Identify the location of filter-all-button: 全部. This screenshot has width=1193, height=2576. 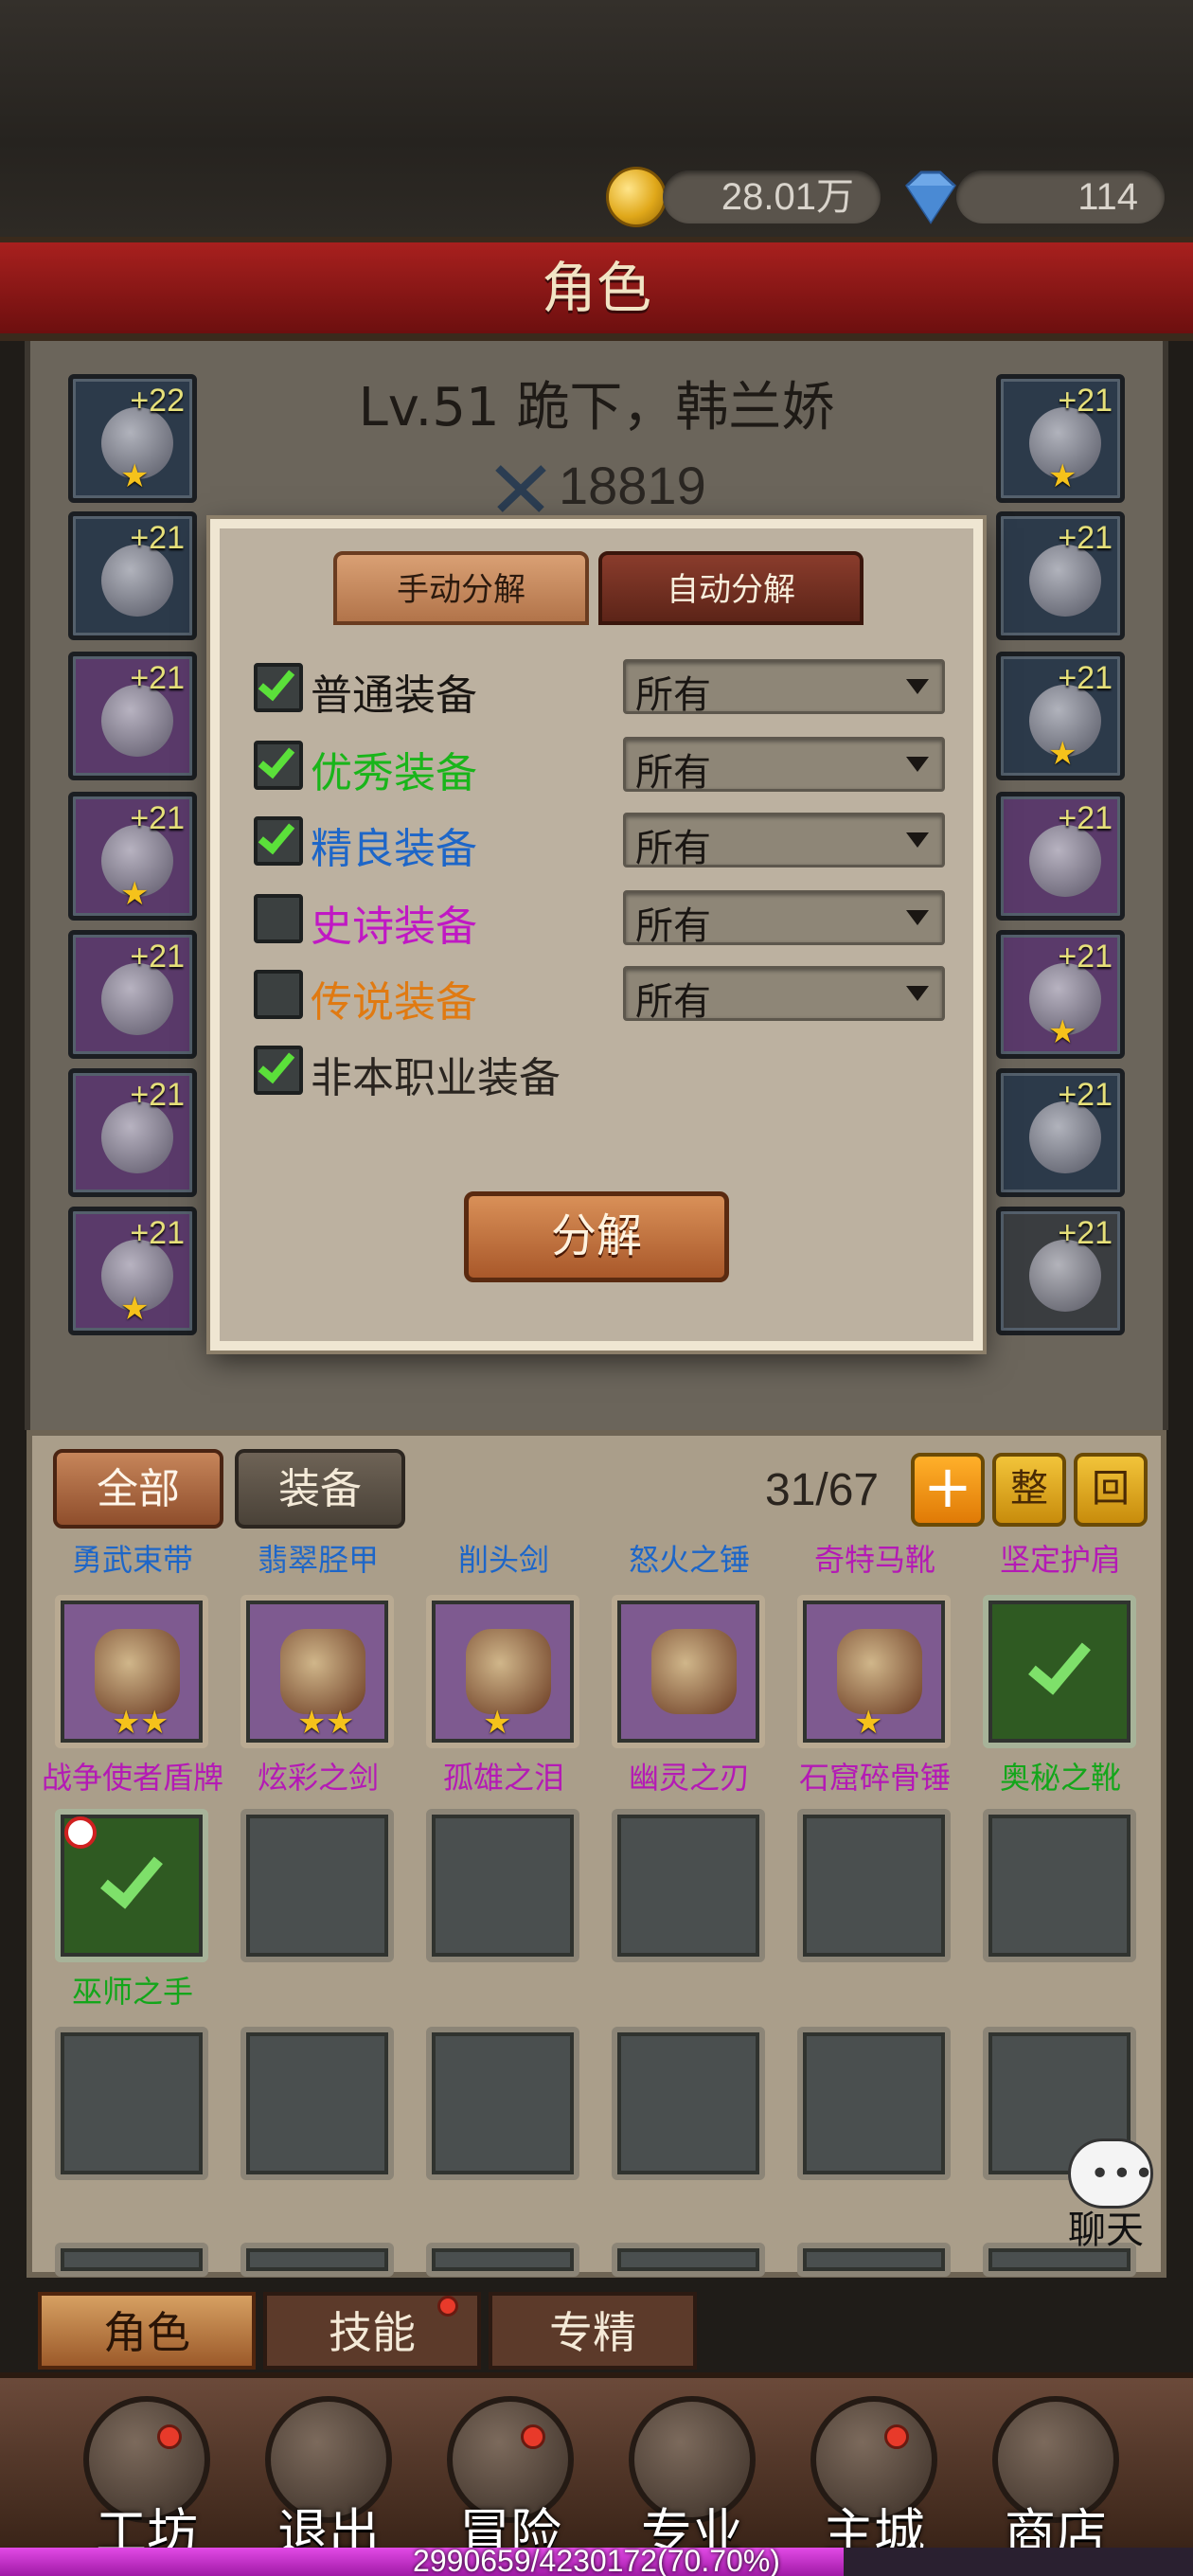
(138, 1489).